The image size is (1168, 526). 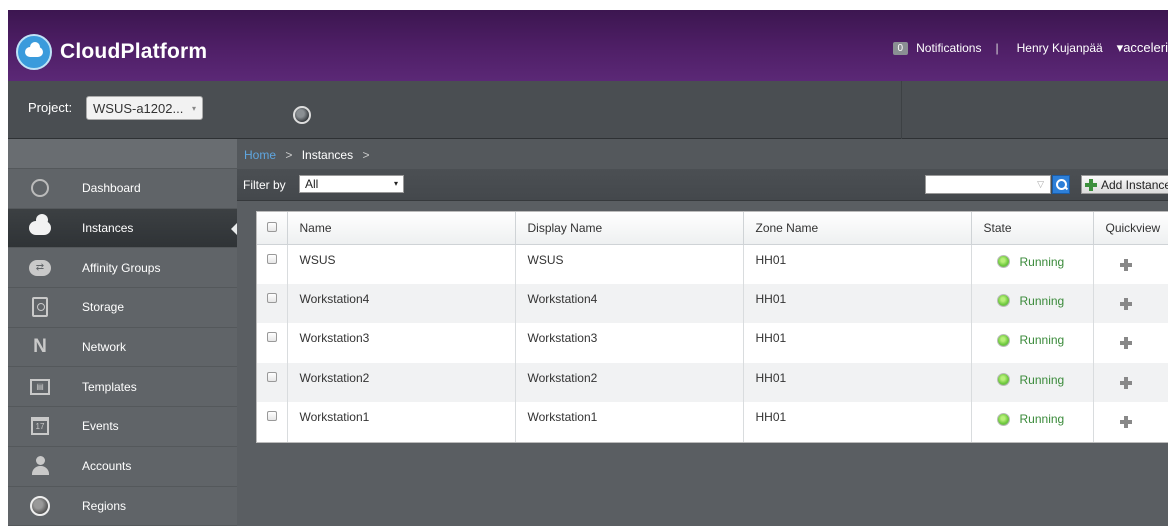 I want to click on sidebar-item-accounts: Accounts, so click(x=122, y=467).